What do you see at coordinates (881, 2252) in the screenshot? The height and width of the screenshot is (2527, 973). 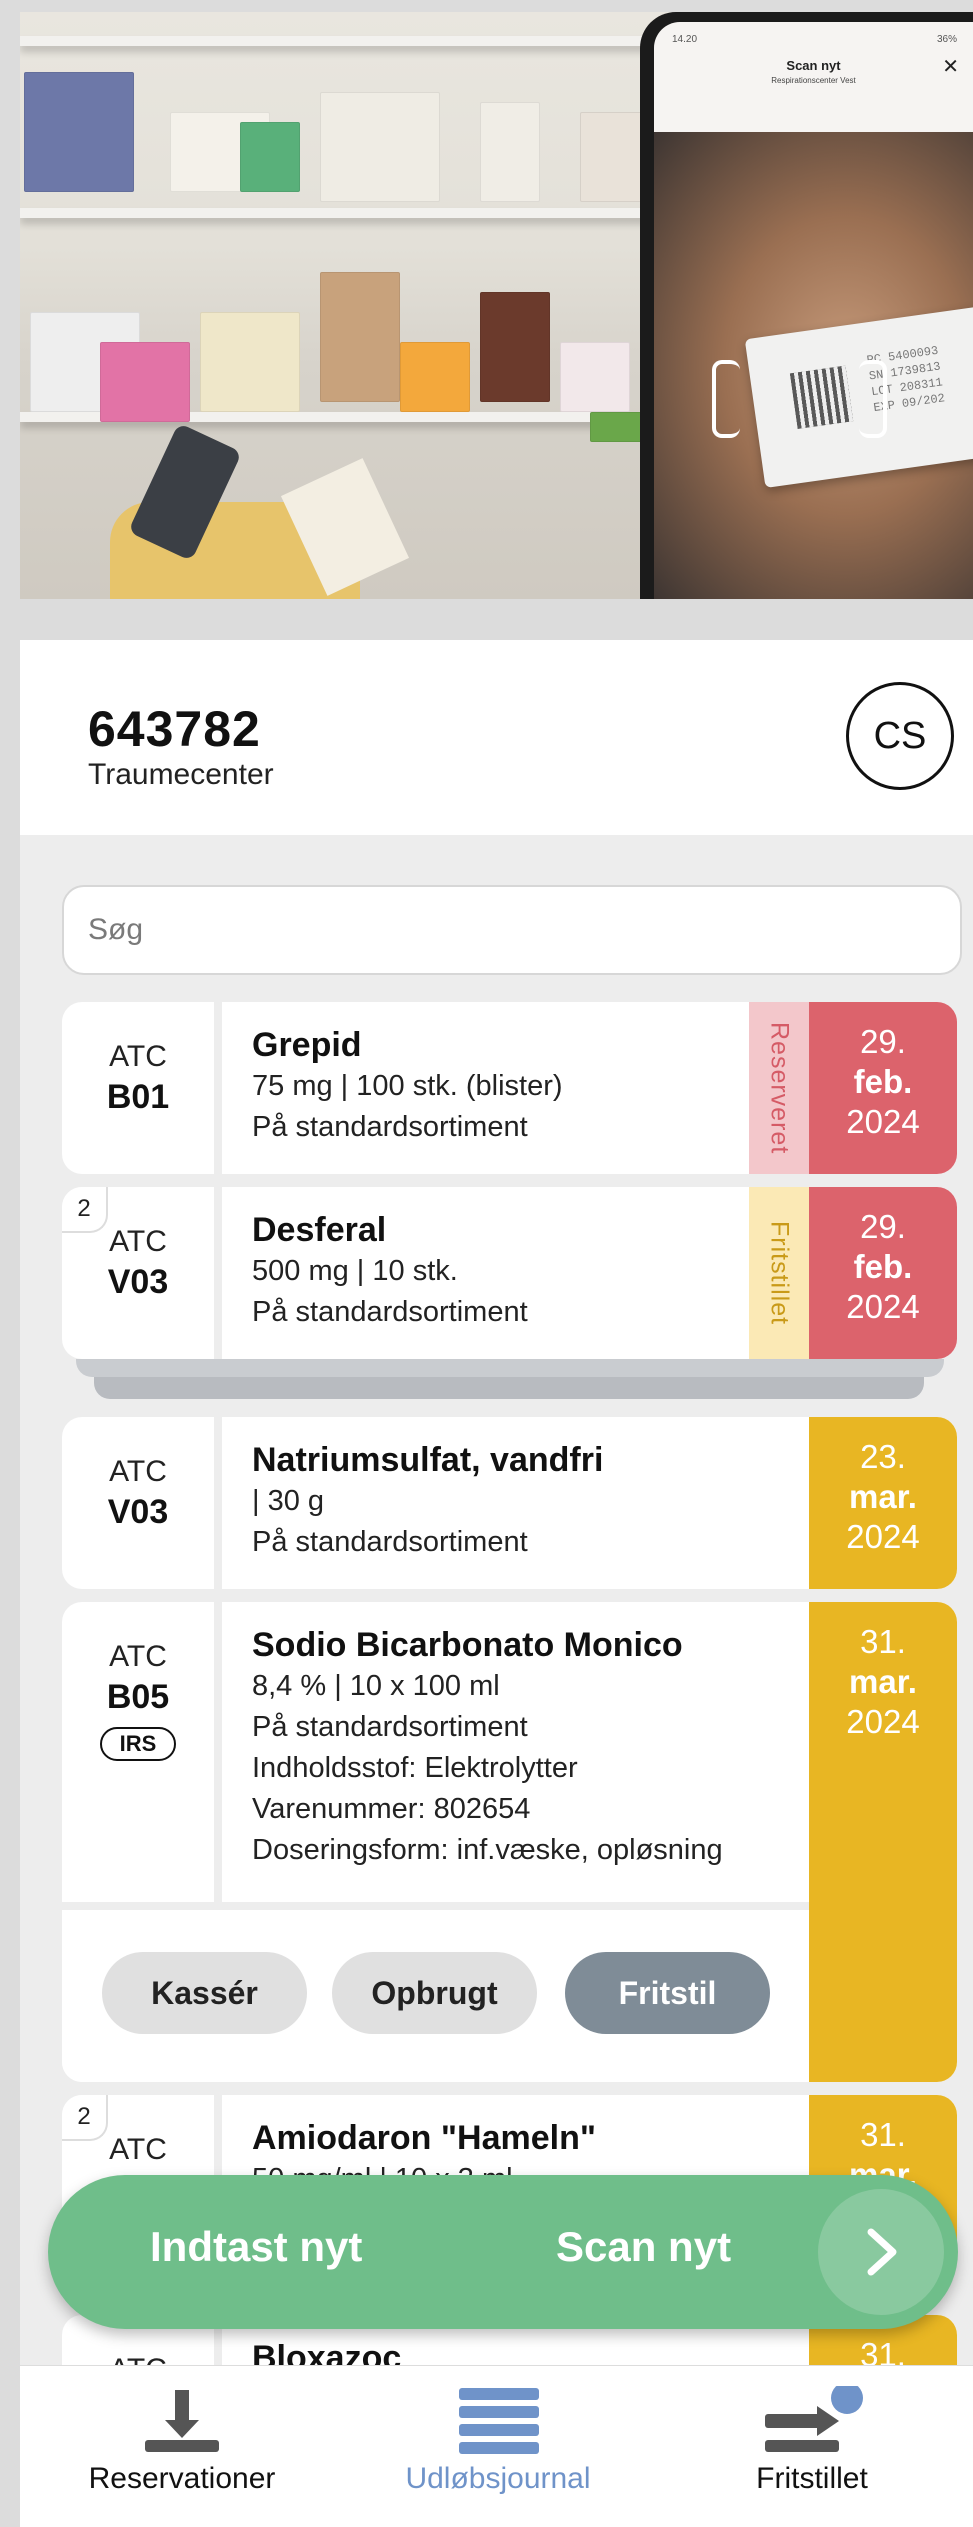 I see `chevron-right-icon` at bounding box center [881, 2252].